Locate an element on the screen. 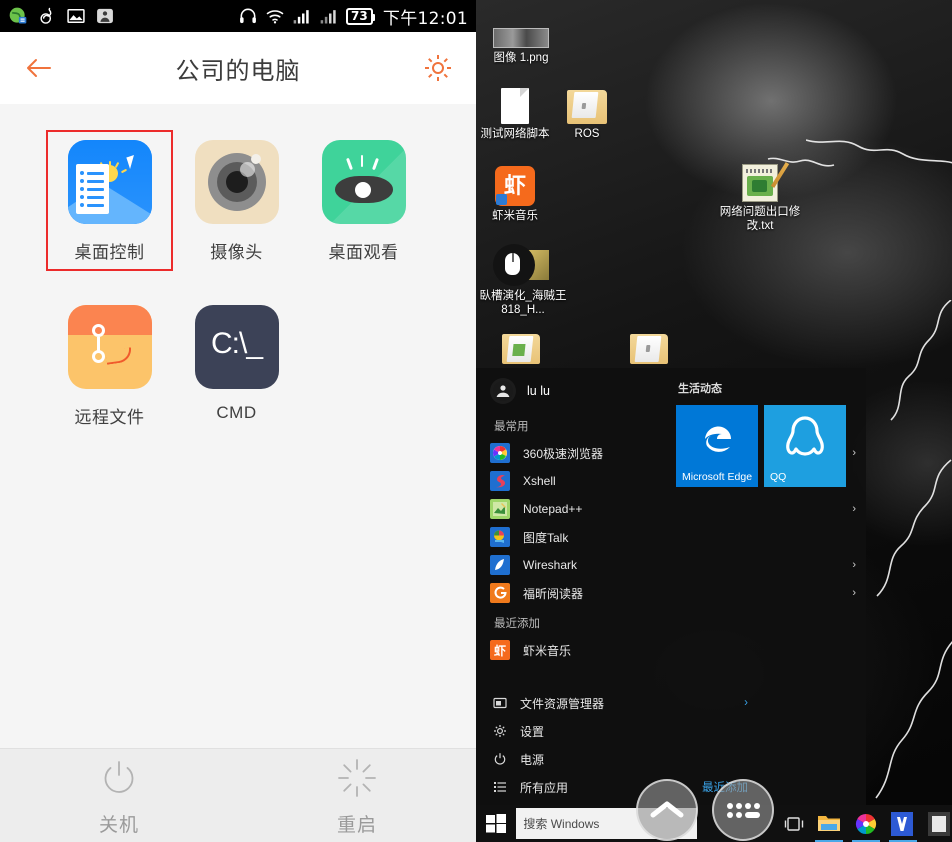 The image size is (952, 842). restart-button: 重启 is located at coordinates (357, 795).